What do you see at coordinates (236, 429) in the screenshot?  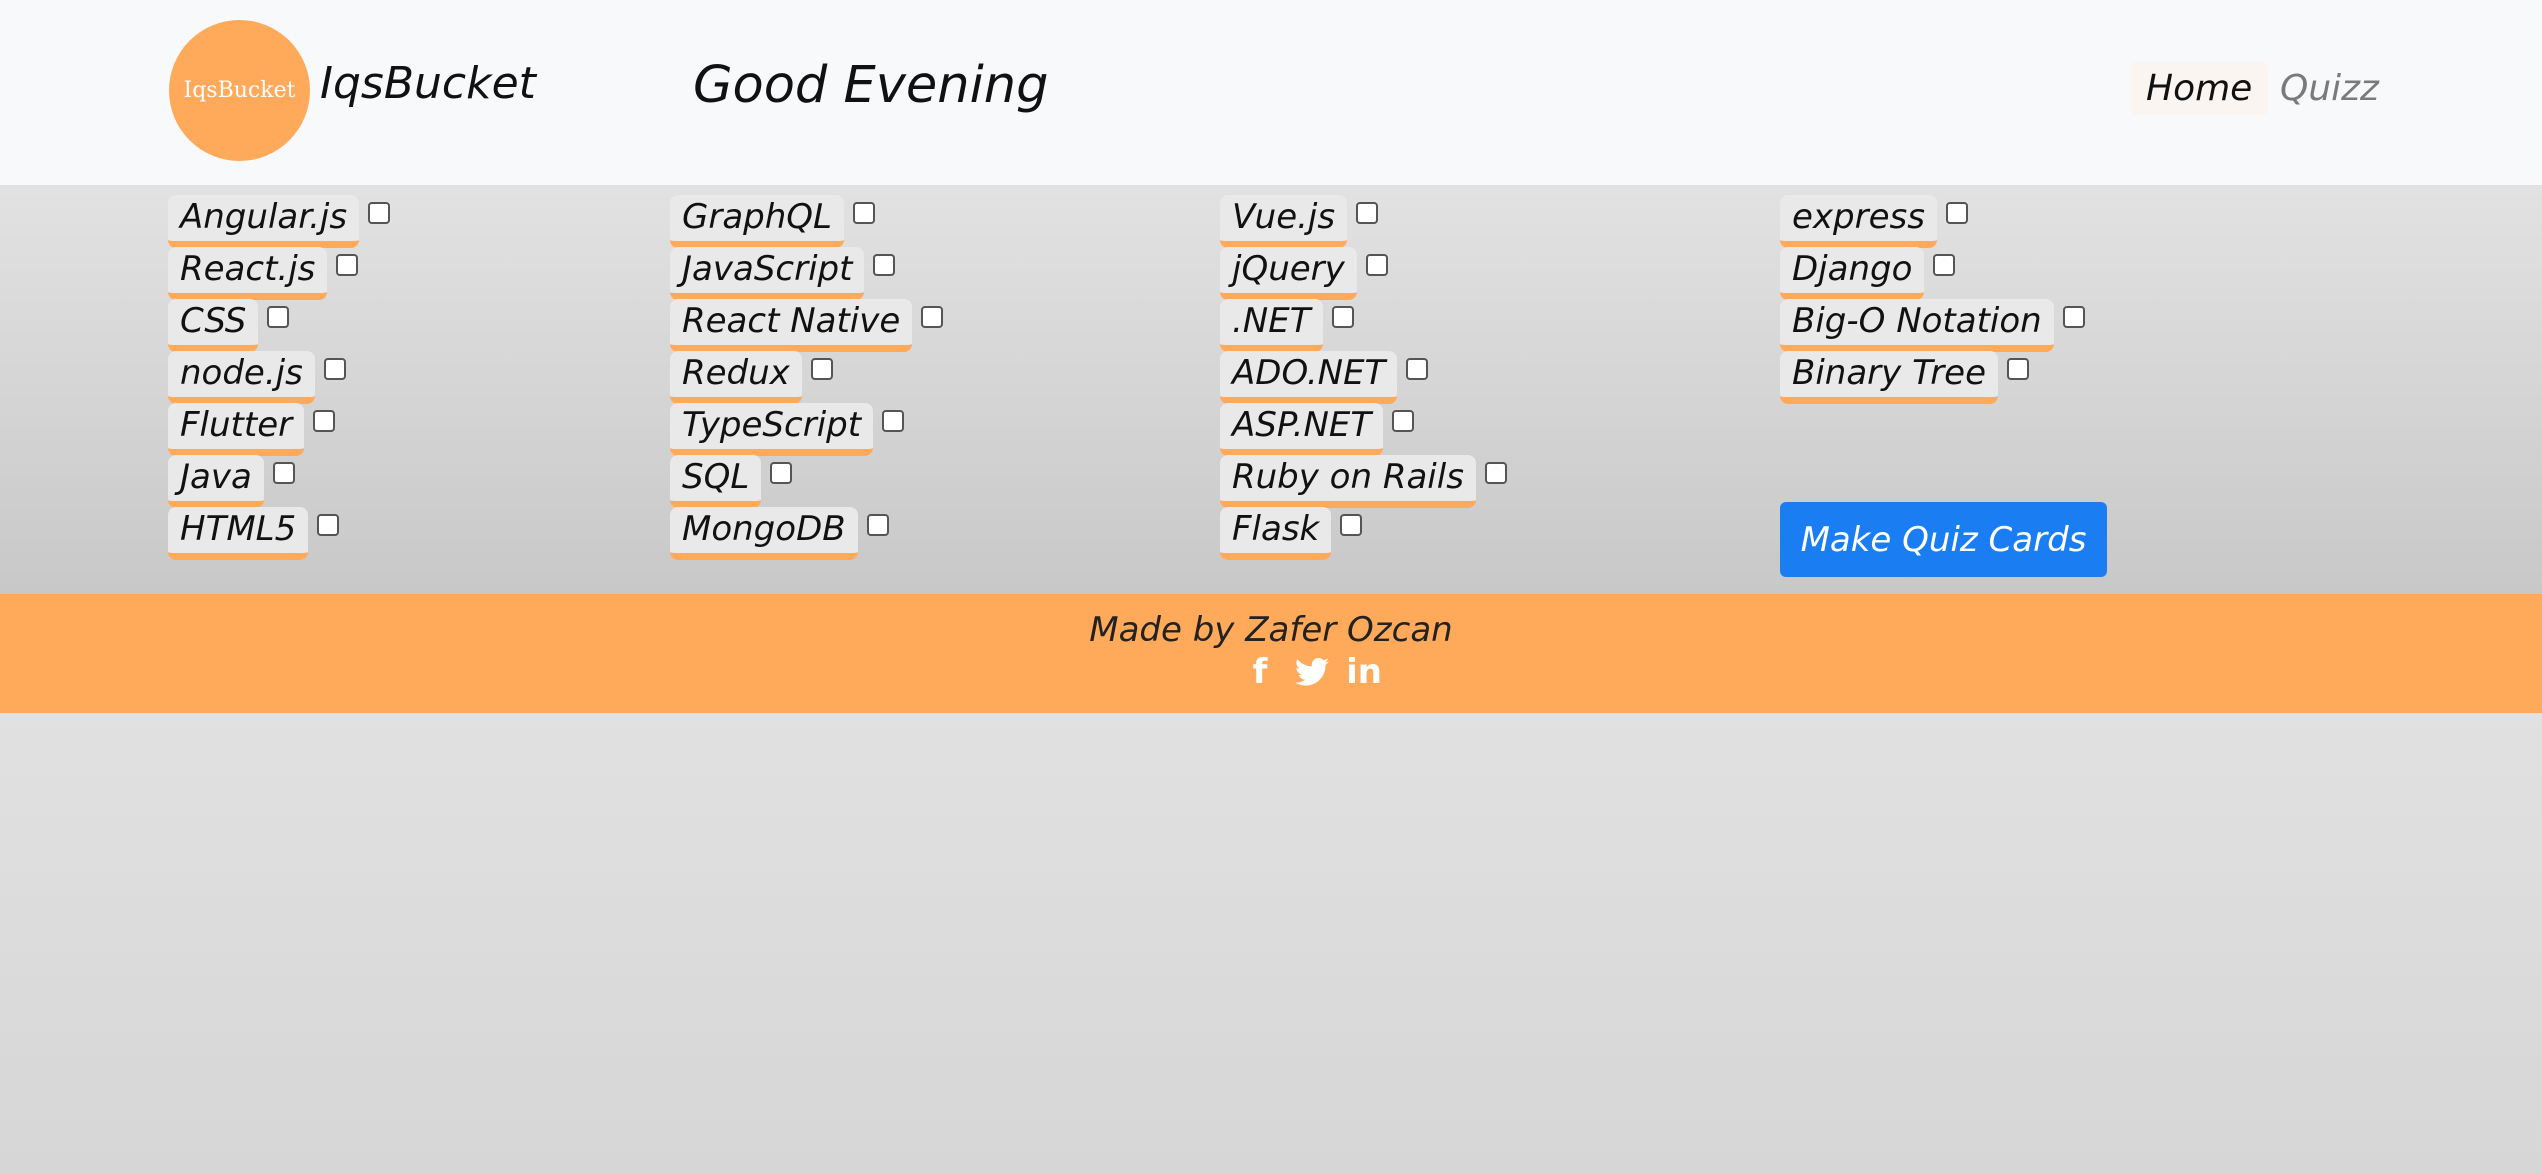 I see `topic-label: Flutter` at bounding box center [236, 429].